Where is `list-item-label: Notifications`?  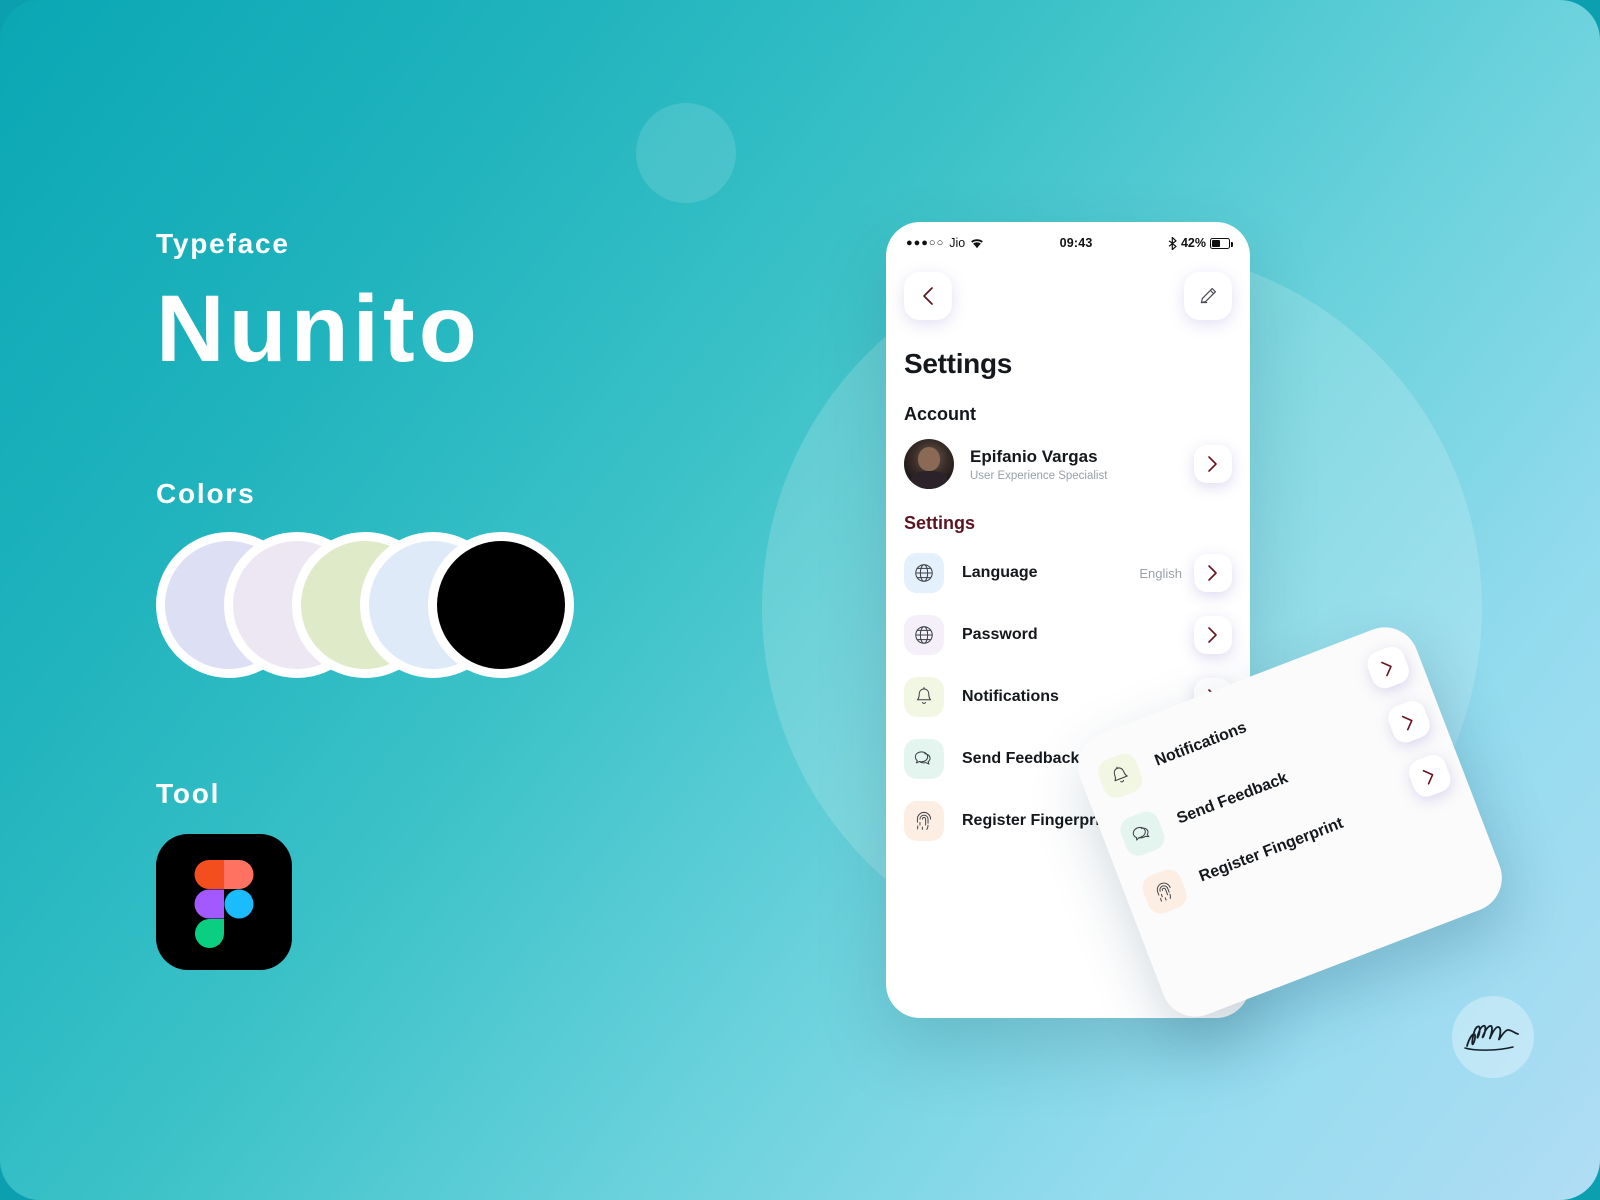
list-item-label: Notifications is located at coordinates (1010, 696).